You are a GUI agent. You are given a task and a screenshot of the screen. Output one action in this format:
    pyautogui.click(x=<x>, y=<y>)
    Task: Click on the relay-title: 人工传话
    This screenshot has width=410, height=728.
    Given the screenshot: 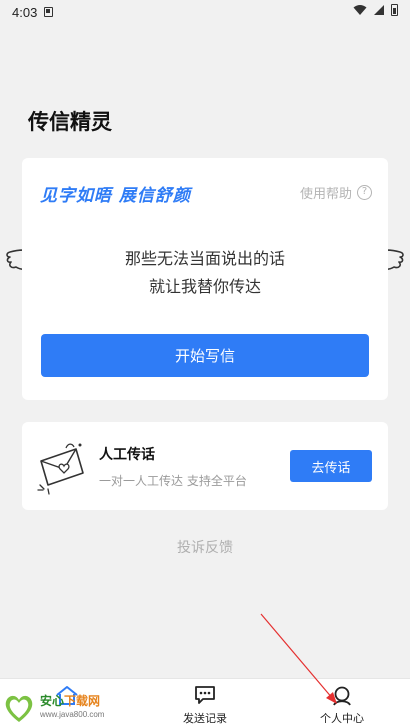 What is the action you would take?
    pyautogui.click(x=127, y=455)
    